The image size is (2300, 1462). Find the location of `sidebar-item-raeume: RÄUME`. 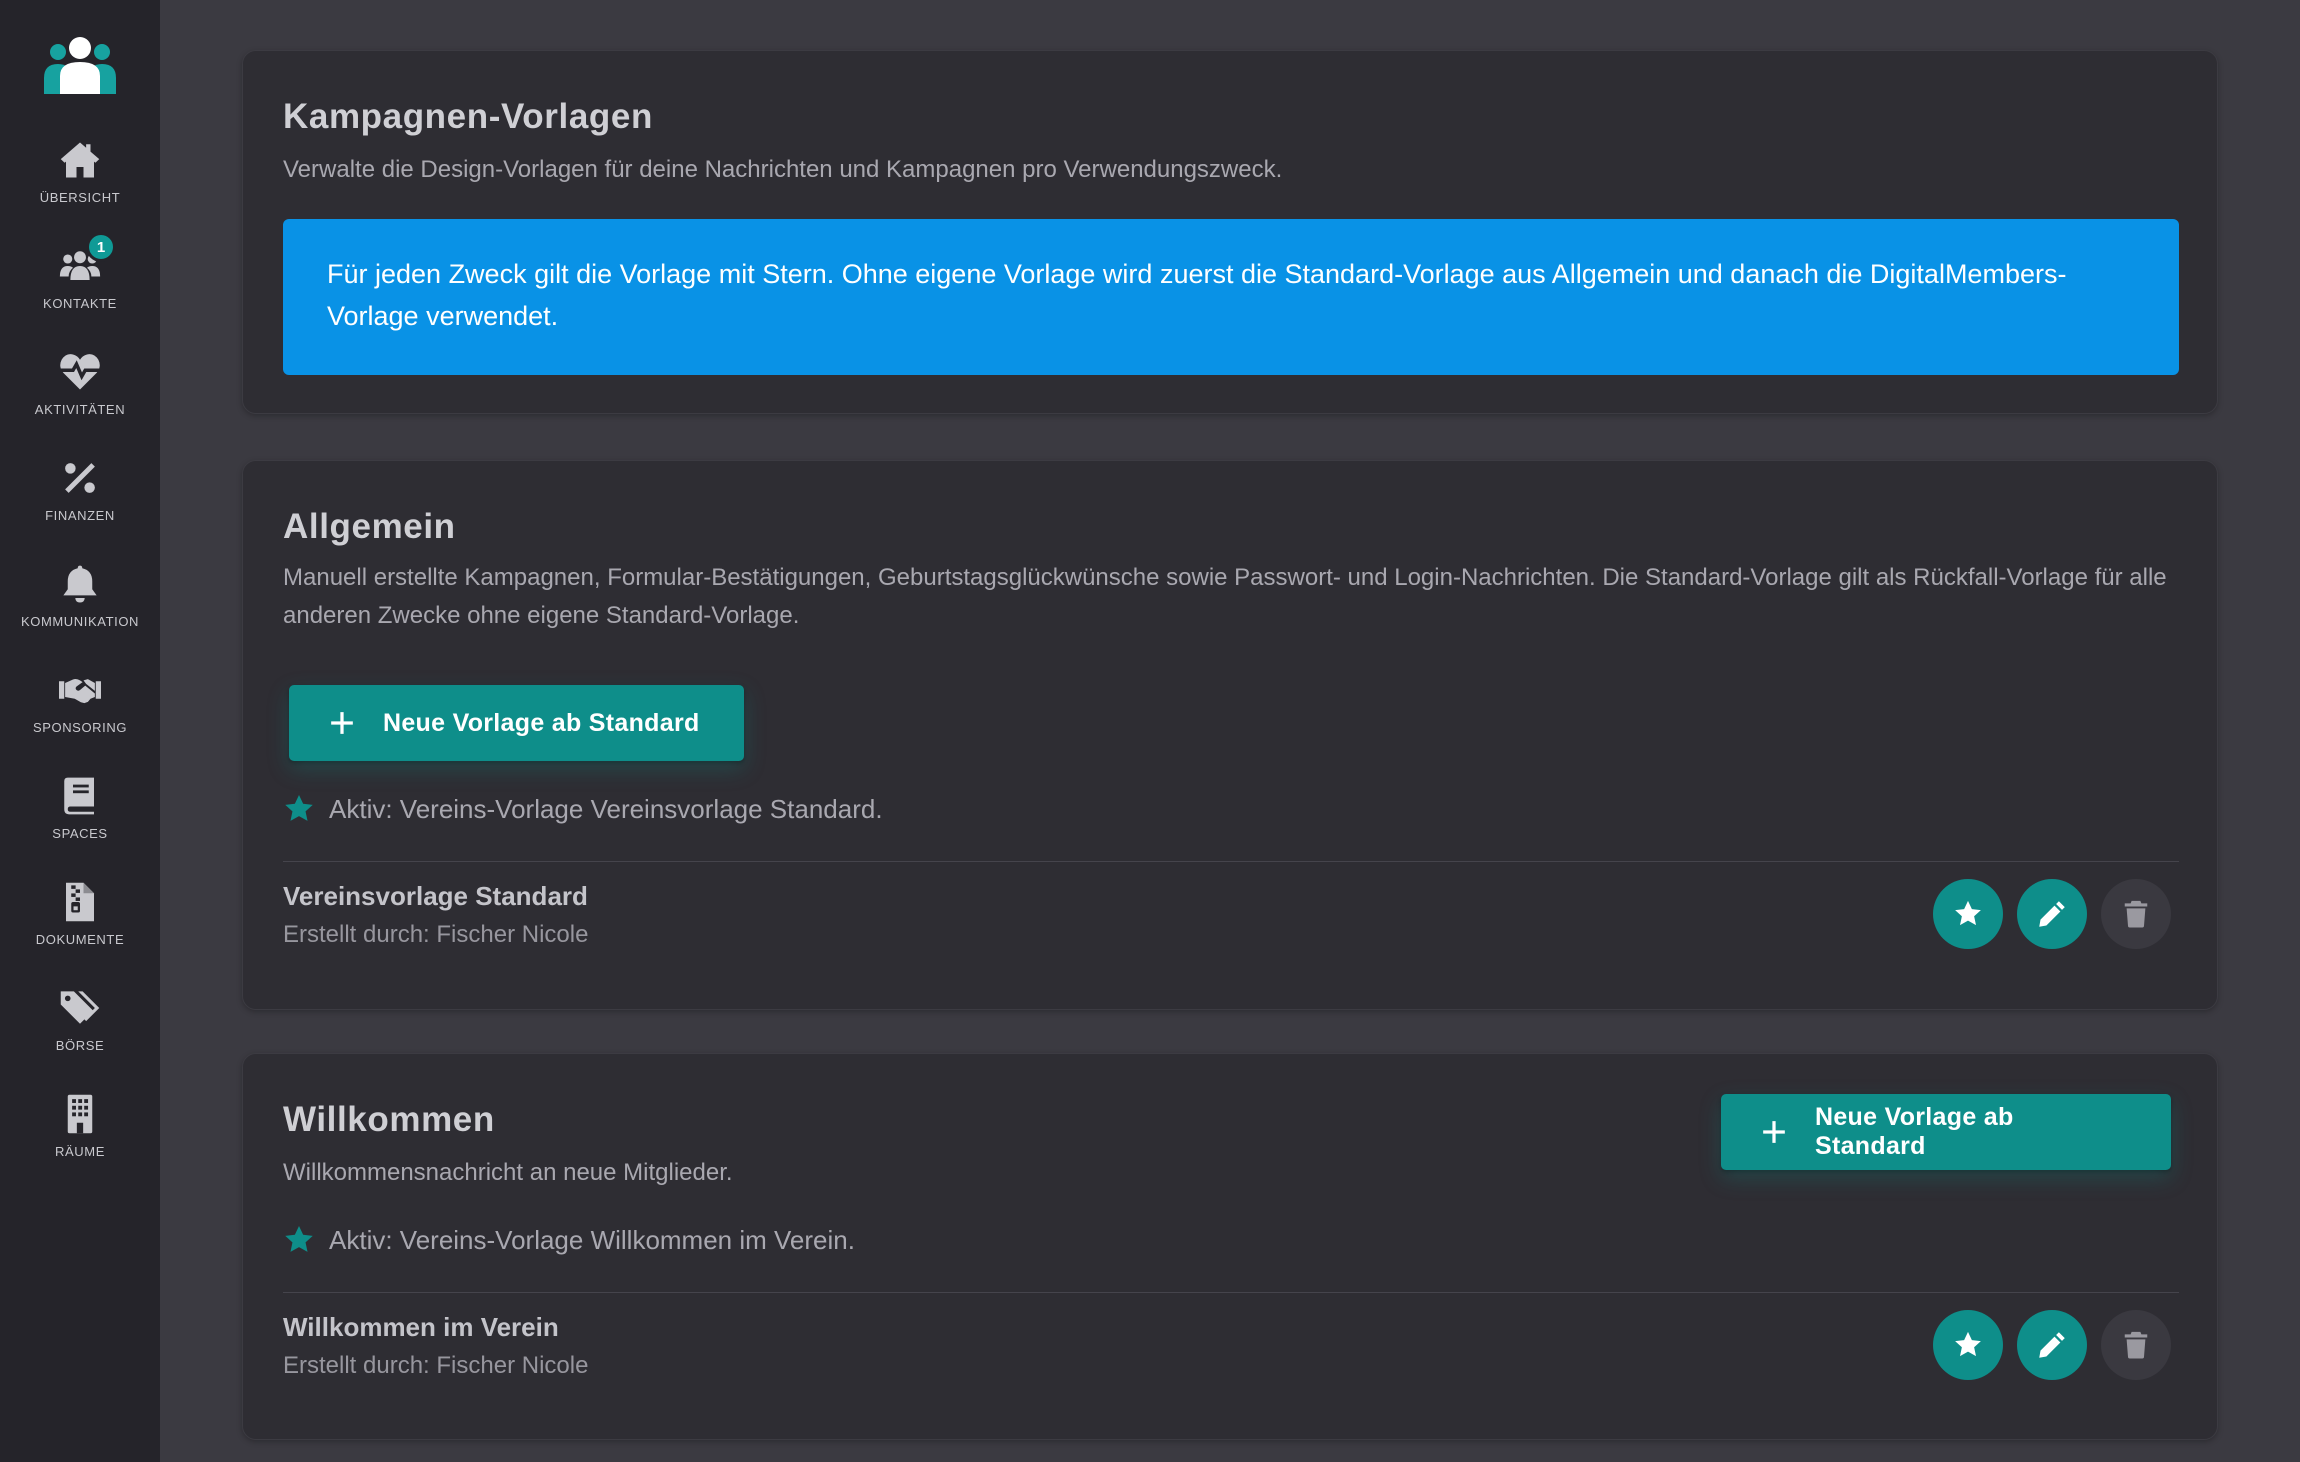

sidebar-item-raeume: RÄUME is located at coordinates (80, 1137).